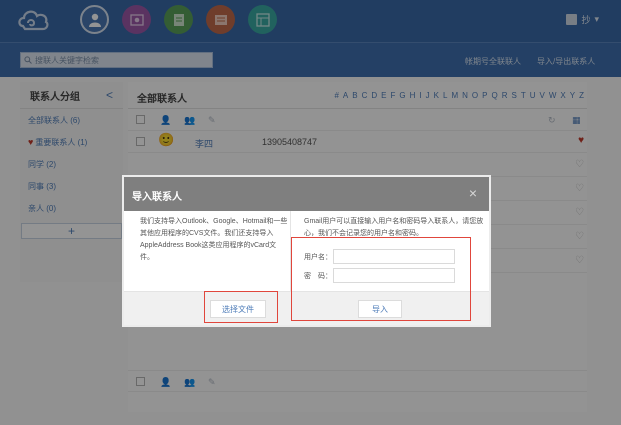  I want to click on close-icon: ×, so click(473, 193).